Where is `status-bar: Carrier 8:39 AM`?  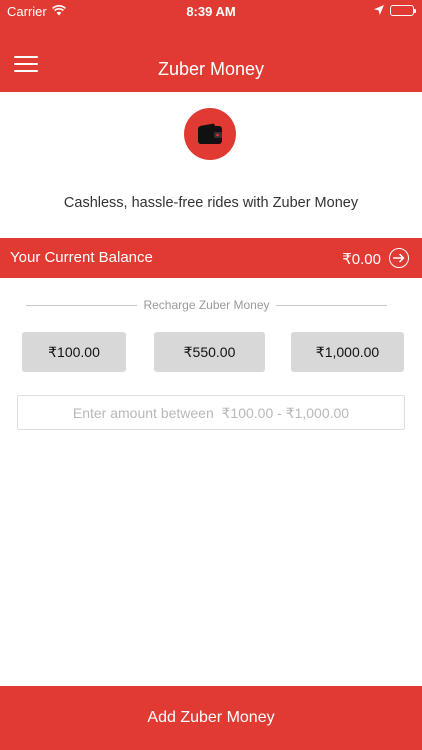 status-bar: Carrier 8:39 AM is located at coordinates (211, 11).